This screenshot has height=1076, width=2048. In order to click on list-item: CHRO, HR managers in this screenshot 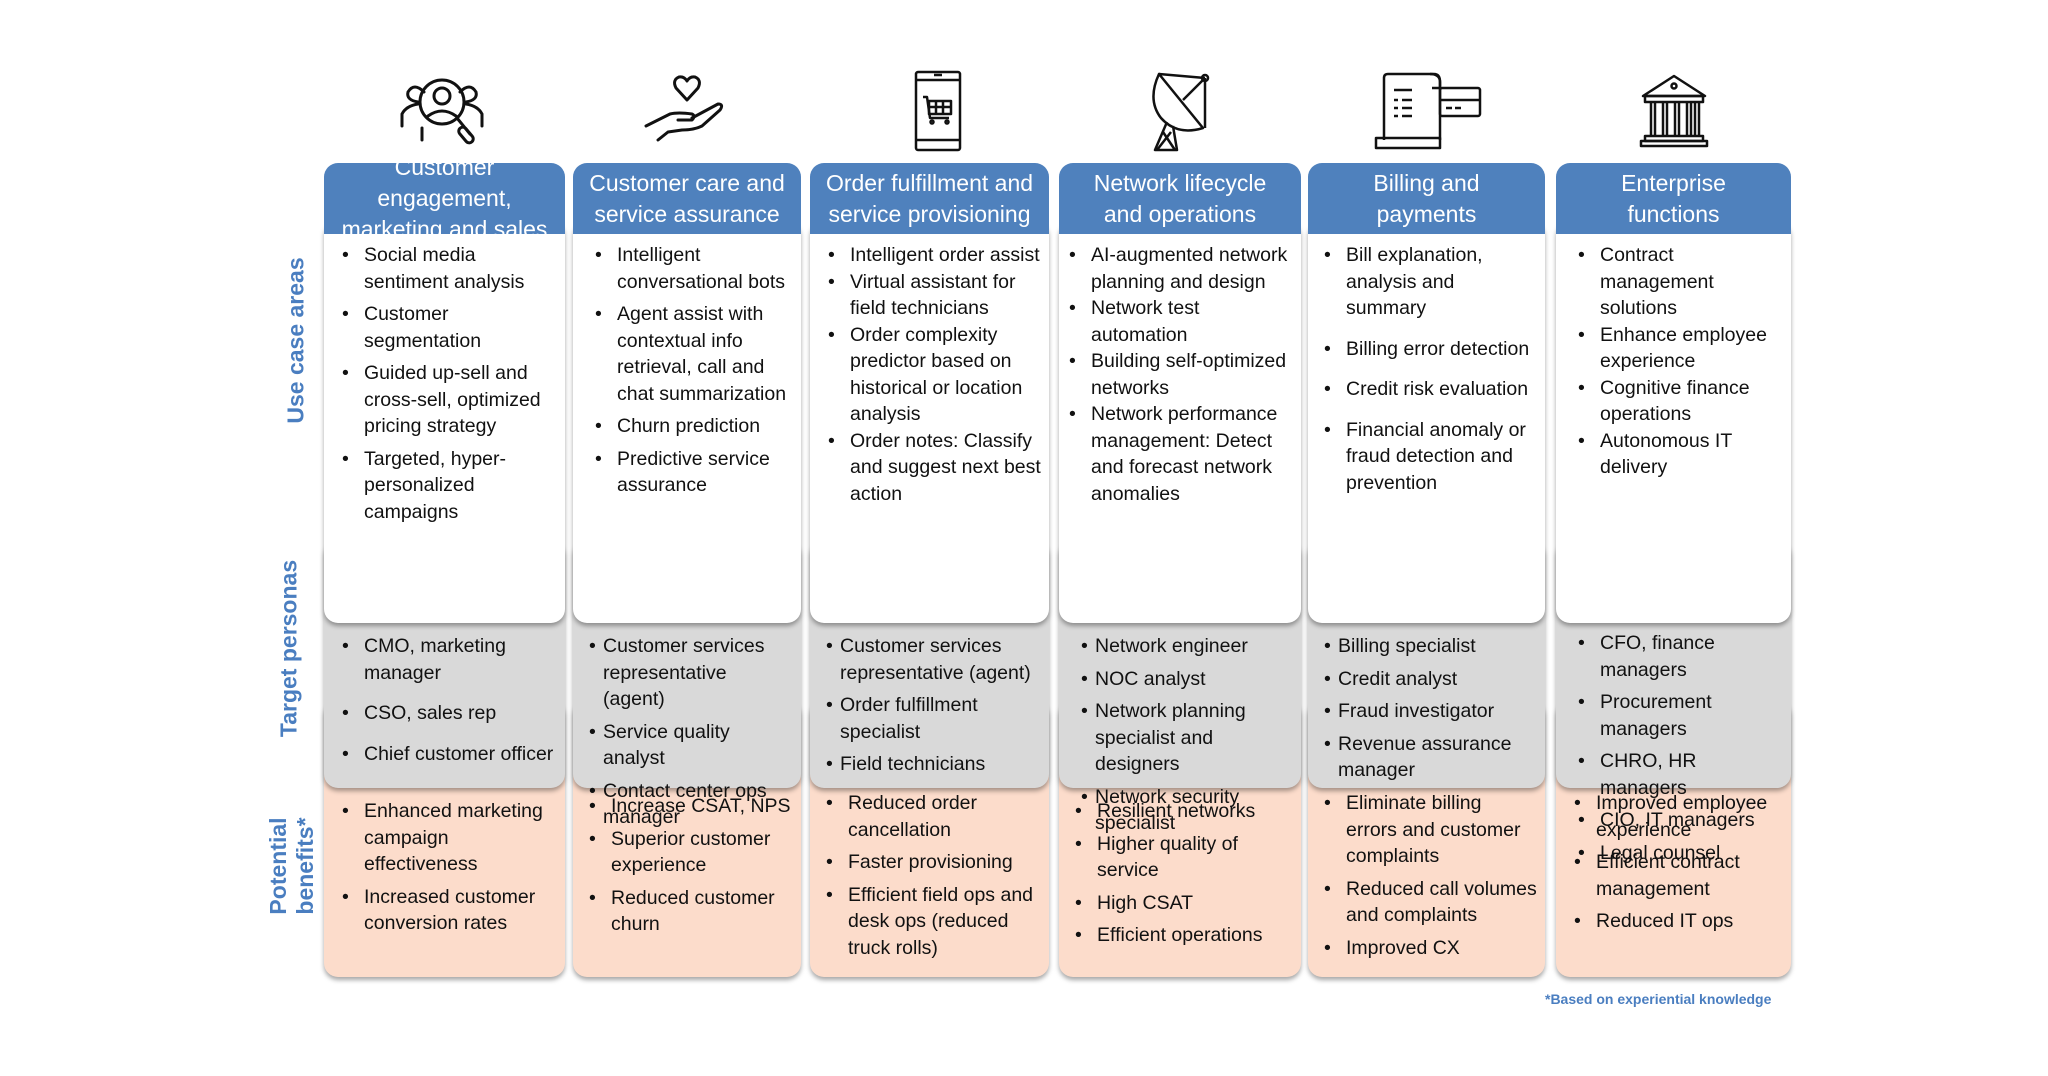, I will do `click(1680, 774)`.